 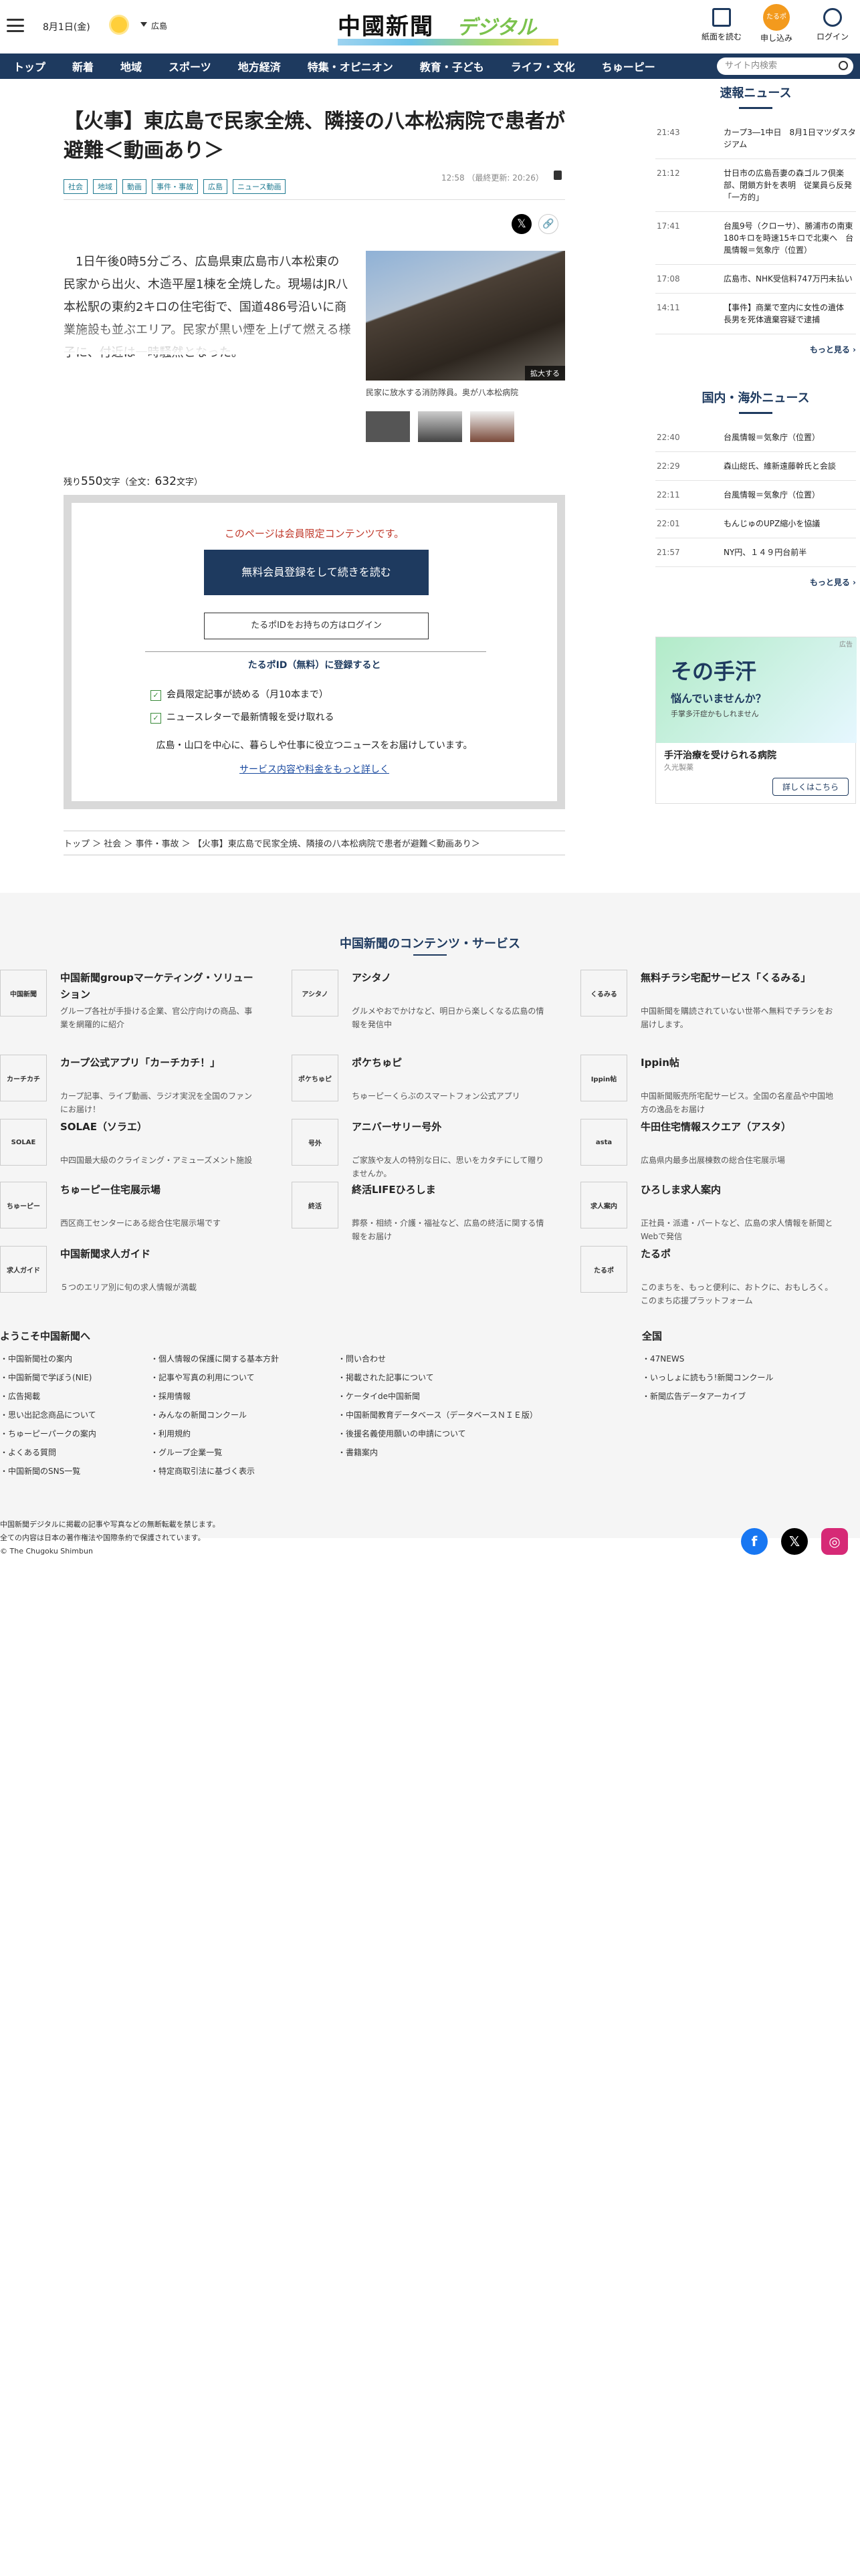 I want to click on nav-item-life: ライフ・文化, so click(x=543, y=66).